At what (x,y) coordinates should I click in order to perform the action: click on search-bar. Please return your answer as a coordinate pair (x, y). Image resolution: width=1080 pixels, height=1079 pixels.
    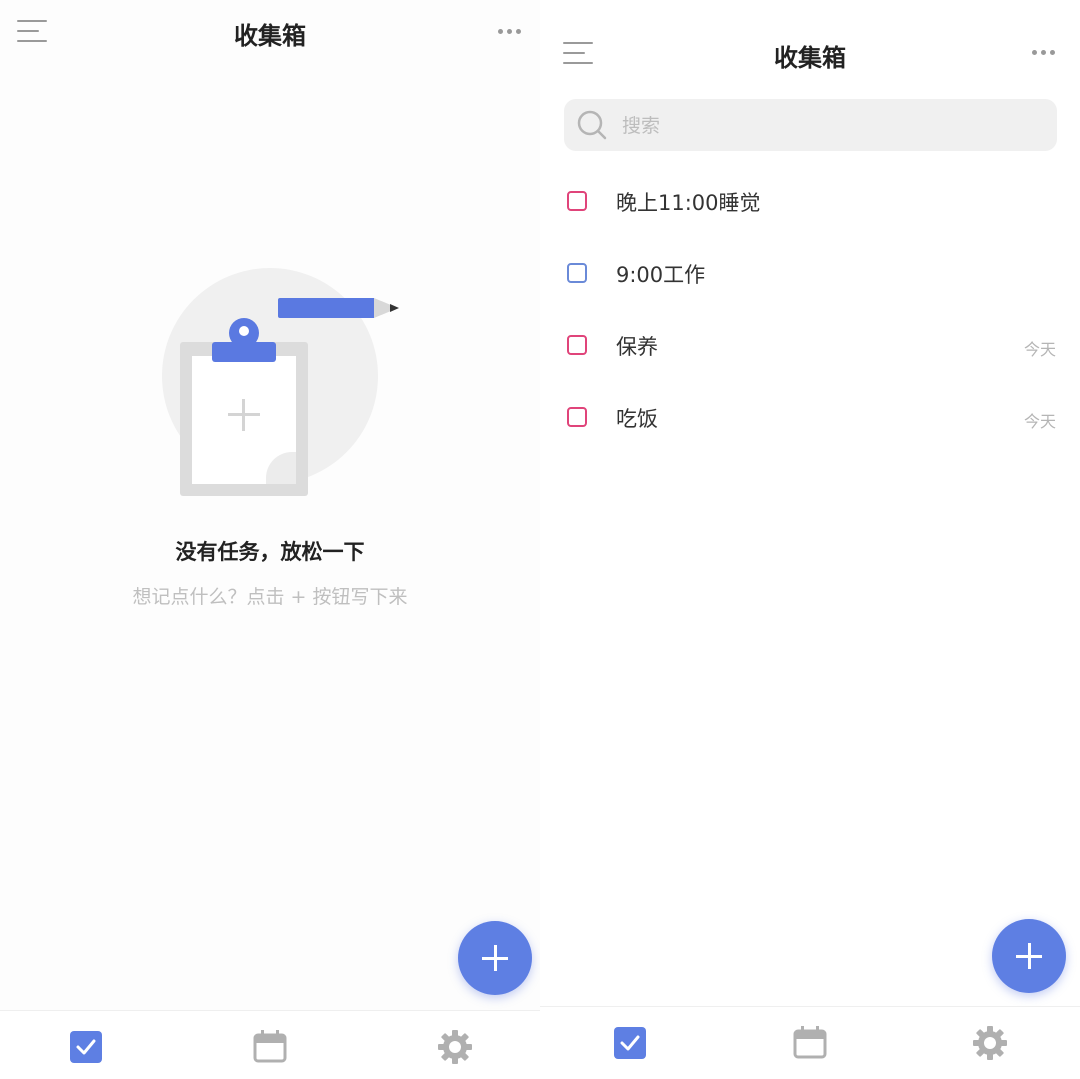
    Looking at the image, I should click on (810, 126).